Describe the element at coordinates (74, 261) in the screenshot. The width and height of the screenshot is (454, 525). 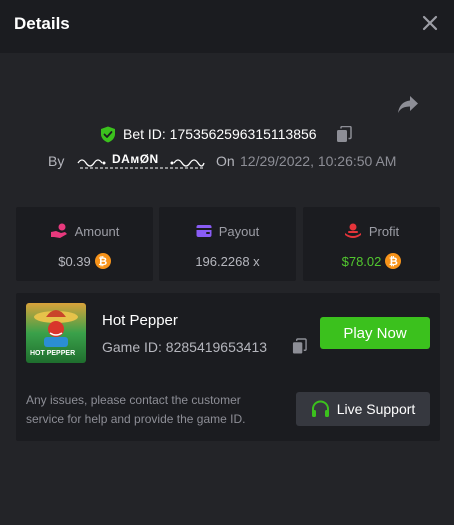
I see `amount-value: $0.39` at that location.